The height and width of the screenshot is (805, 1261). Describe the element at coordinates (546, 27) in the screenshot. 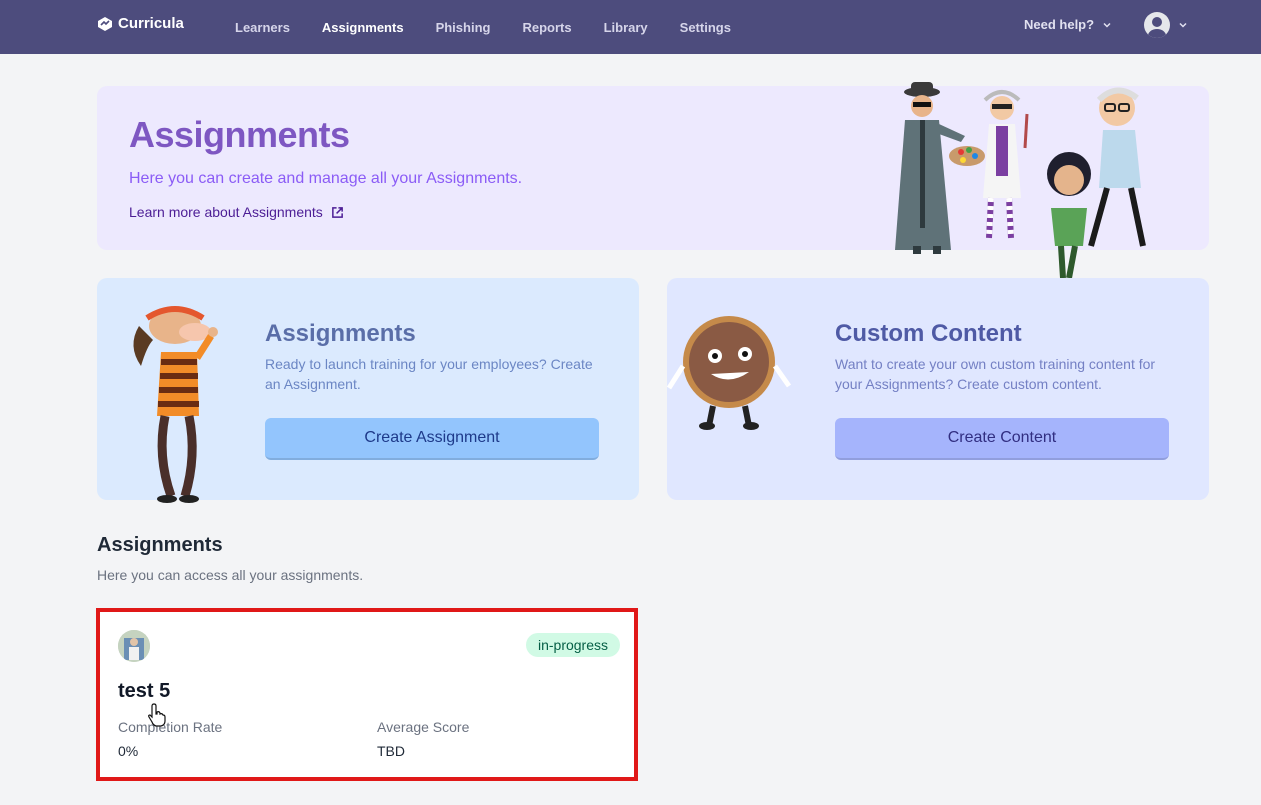

I see `nav-reports: Reports` at that location.